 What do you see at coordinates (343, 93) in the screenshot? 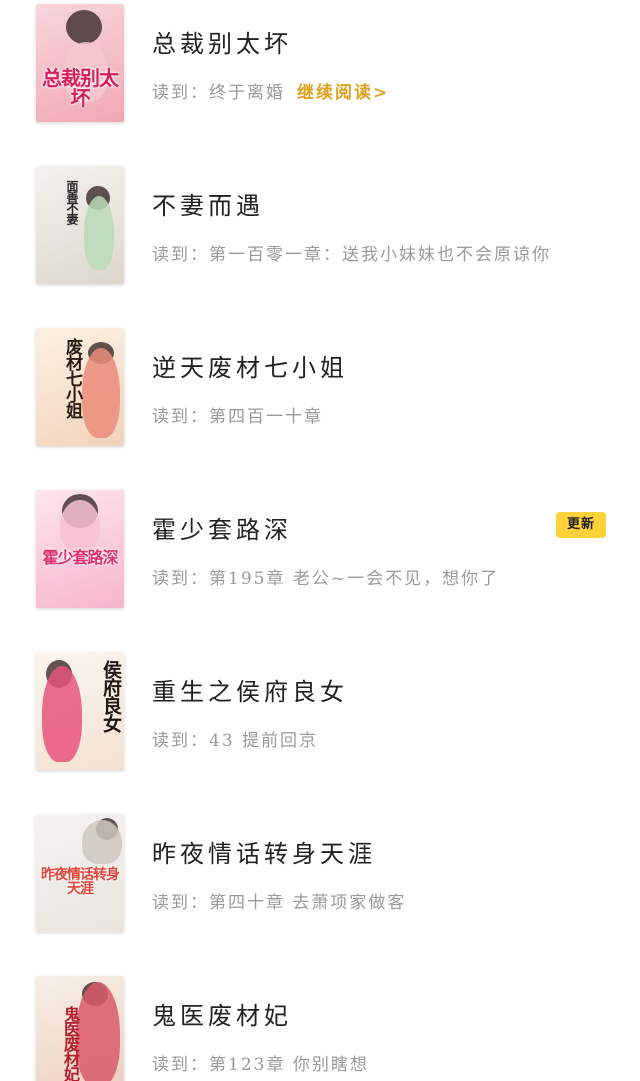
I see `continue-reading-link: 继续阅读>` at bounding box center [343, 93].